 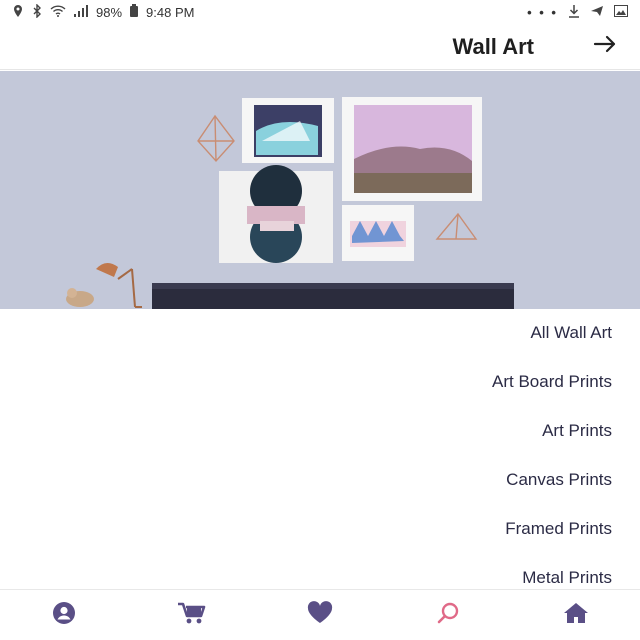 What do you see at coordinates (577, 430) in the screenshot?
I see `list-item-label: Art Prints` at bounding box center [577, 430].